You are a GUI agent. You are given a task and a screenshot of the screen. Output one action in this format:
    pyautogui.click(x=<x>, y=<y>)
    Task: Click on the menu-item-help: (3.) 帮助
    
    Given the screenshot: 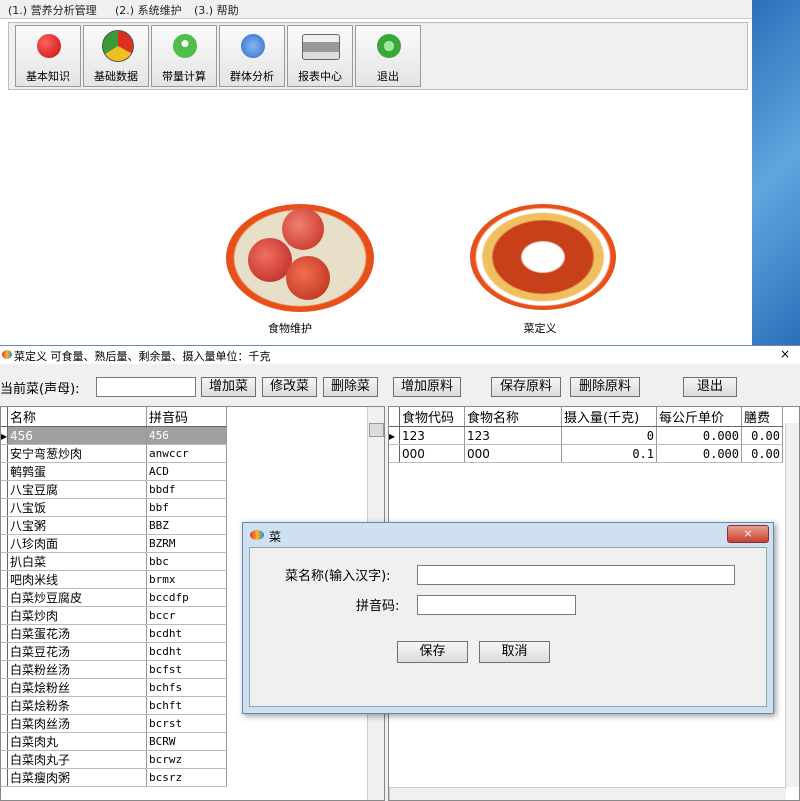 What is the action you would take?
    pyautogui.click(x=216, y=10)
    